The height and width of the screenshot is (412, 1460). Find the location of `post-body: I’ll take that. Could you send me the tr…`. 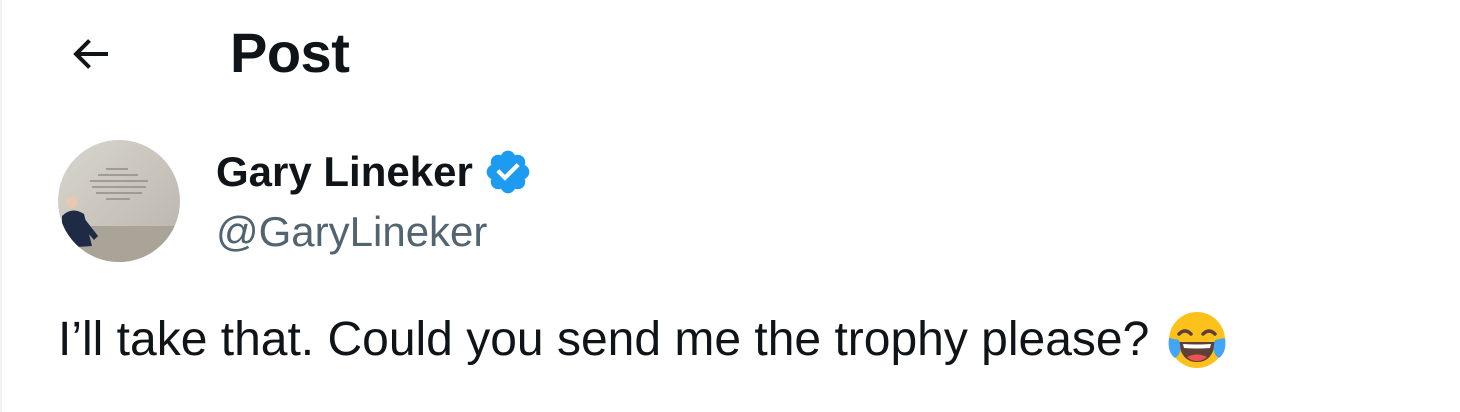

post-body: I’ll take that. Could you send me the tr… is located at coordinates (643, 340).